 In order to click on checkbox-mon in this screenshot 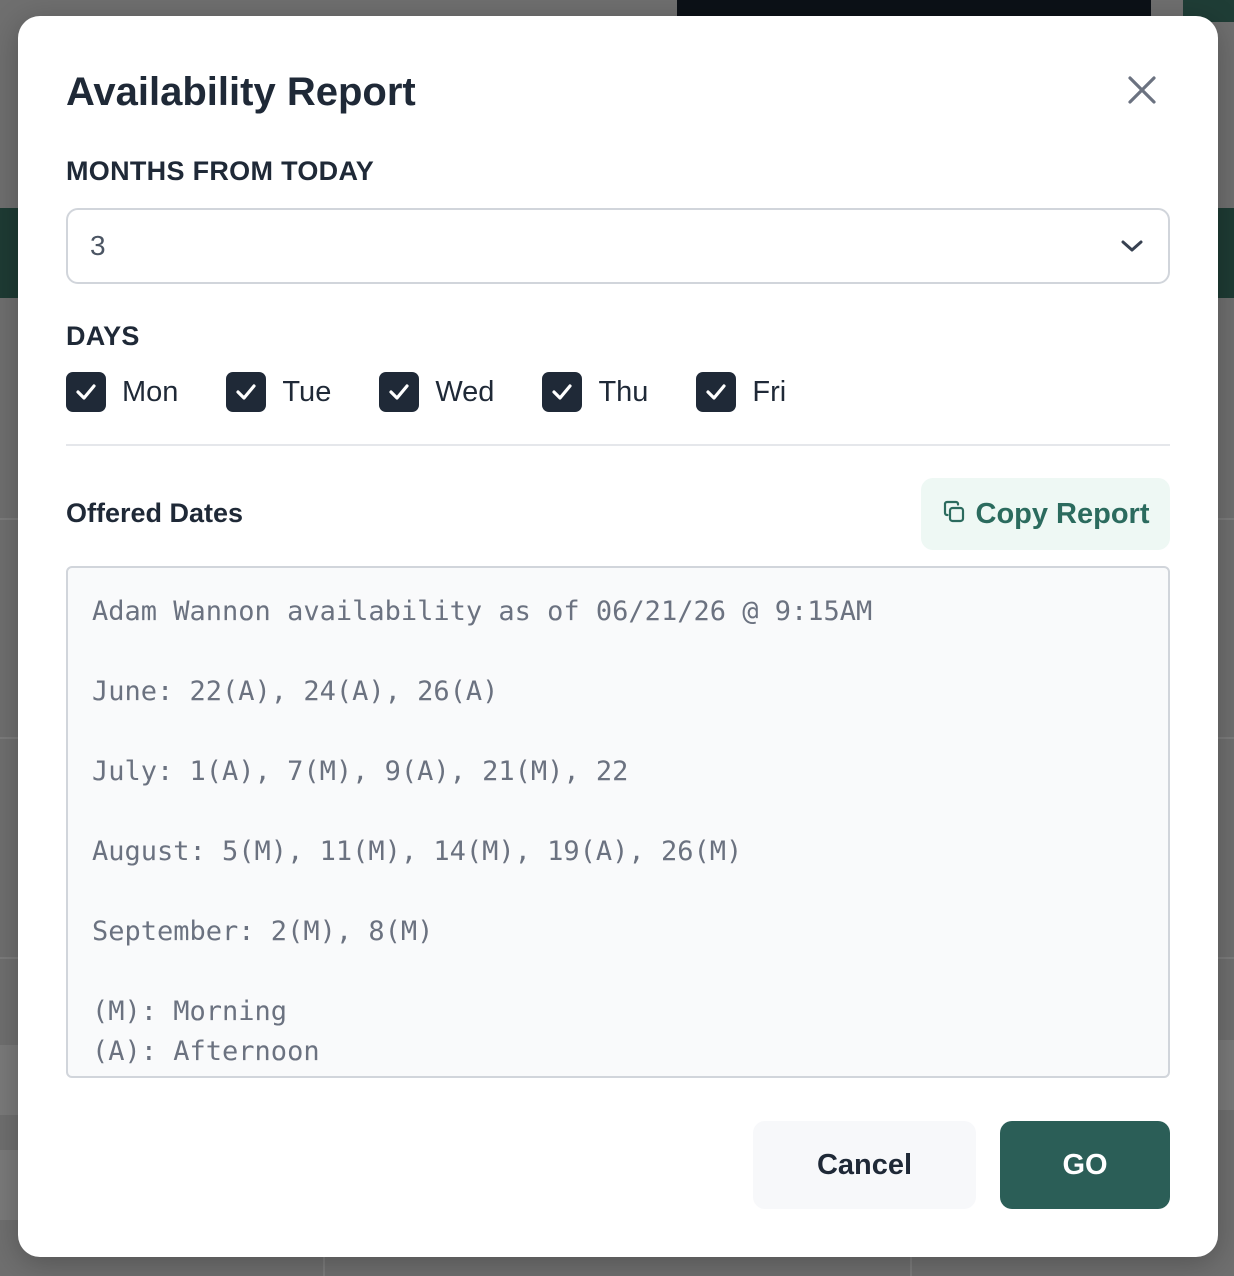, I will do `click(86, 392)`.